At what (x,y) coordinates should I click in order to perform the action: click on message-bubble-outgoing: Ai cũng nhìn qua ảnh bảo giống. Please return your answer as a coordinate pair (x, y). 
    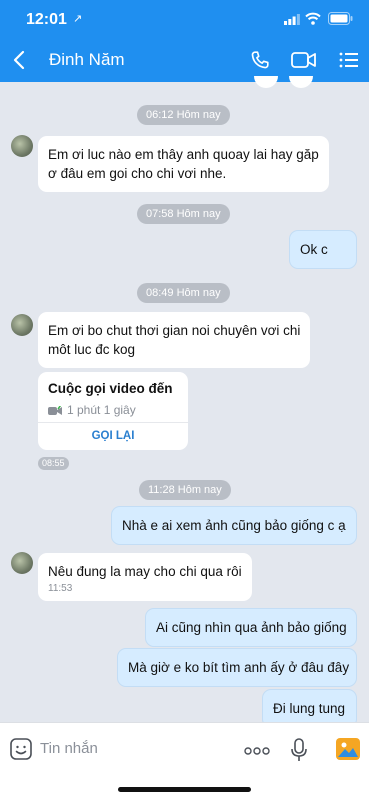
    Looking at the image, I should click on (251, 627).